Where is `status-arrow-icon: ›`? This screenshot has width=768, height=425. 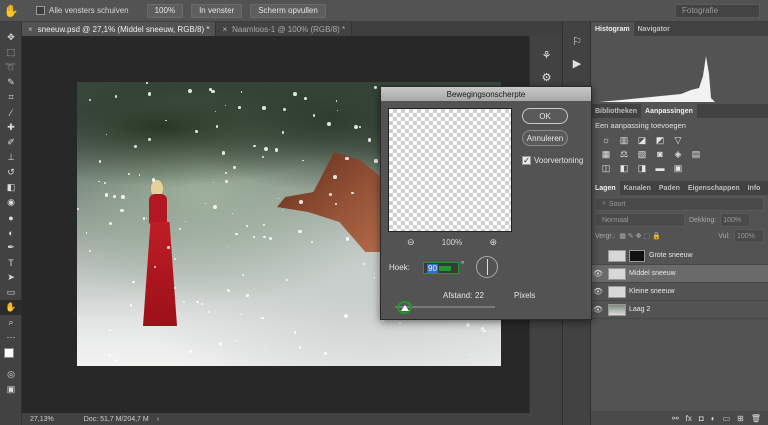
status-arrow-icon: › is located at coordinates (158, 419).